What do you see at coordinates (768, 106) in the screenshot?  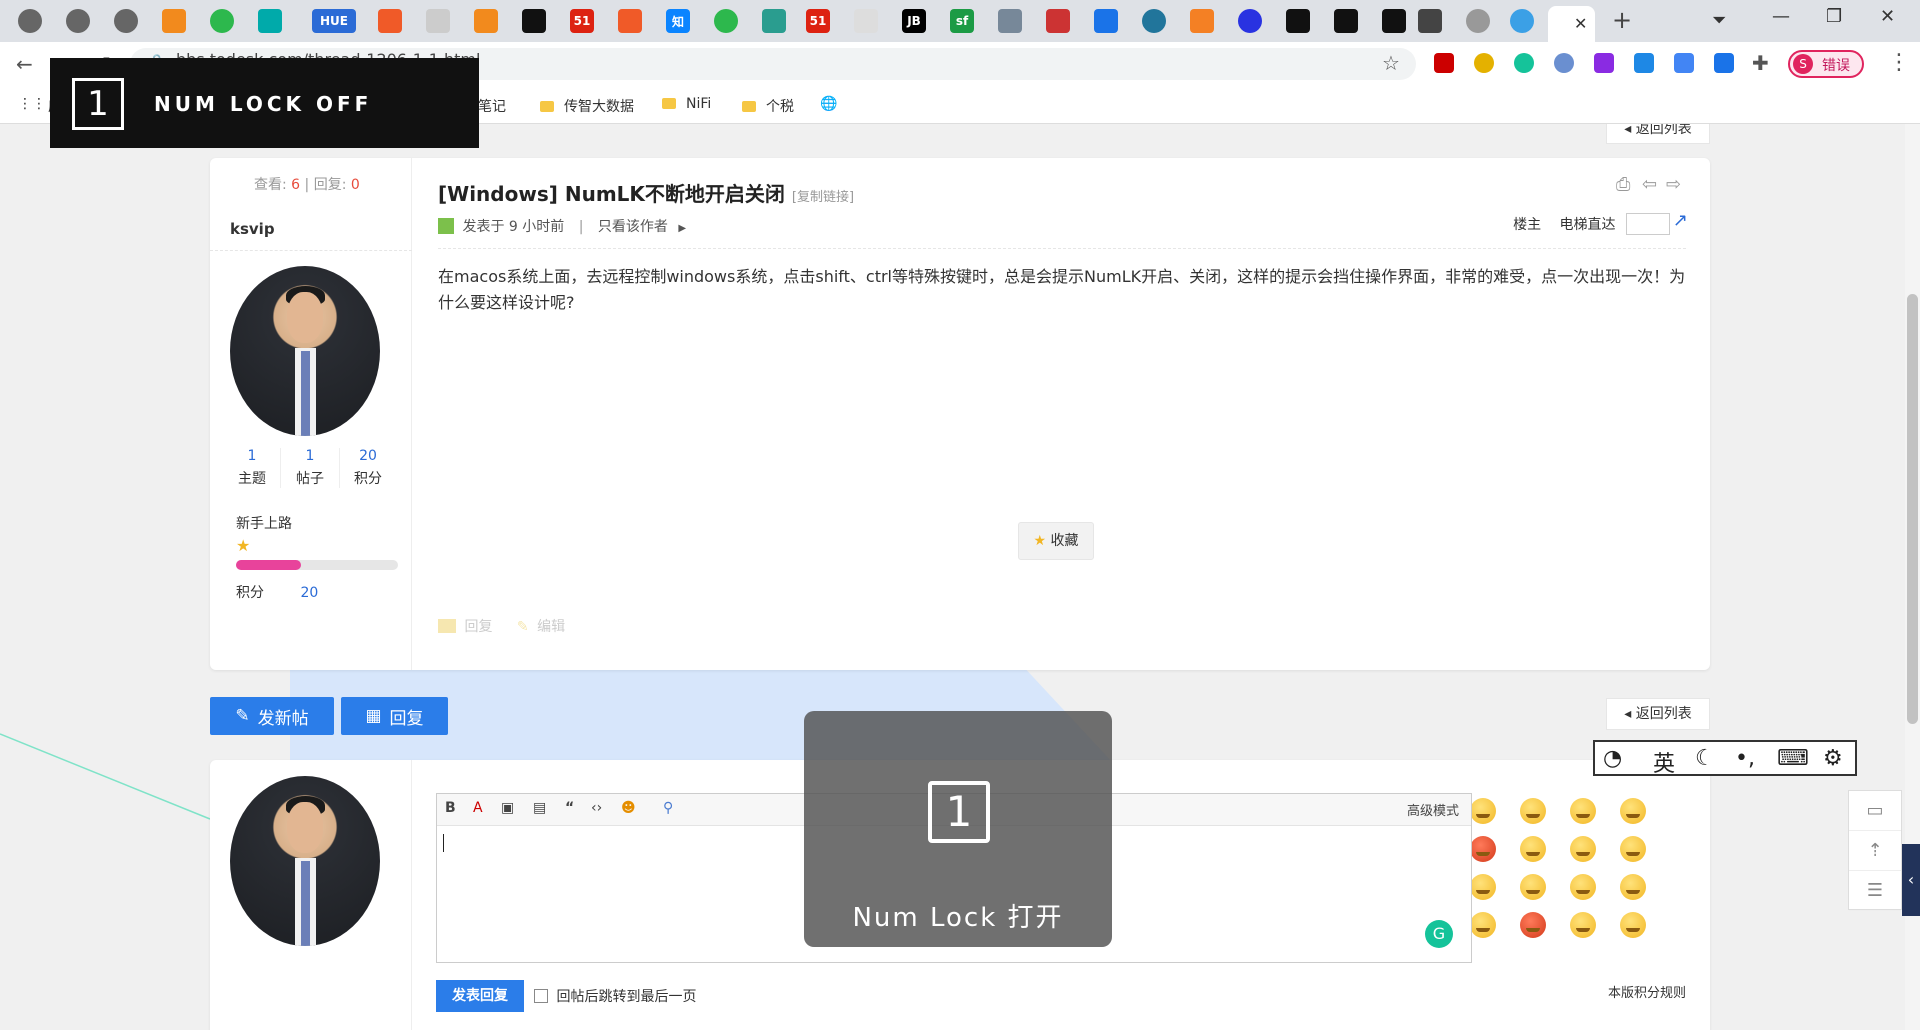 I see `bookmark-folder-tax: 个税` at bounding box center [768, 106].